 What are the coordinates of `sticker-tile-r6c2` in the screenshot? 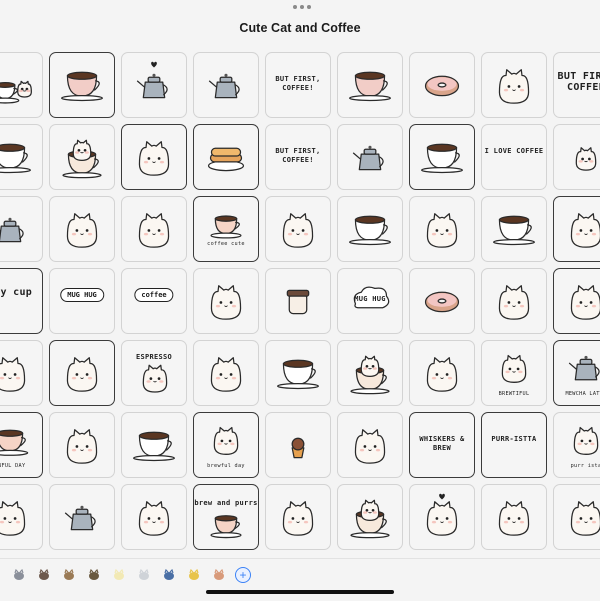 It's located at (82, 445).